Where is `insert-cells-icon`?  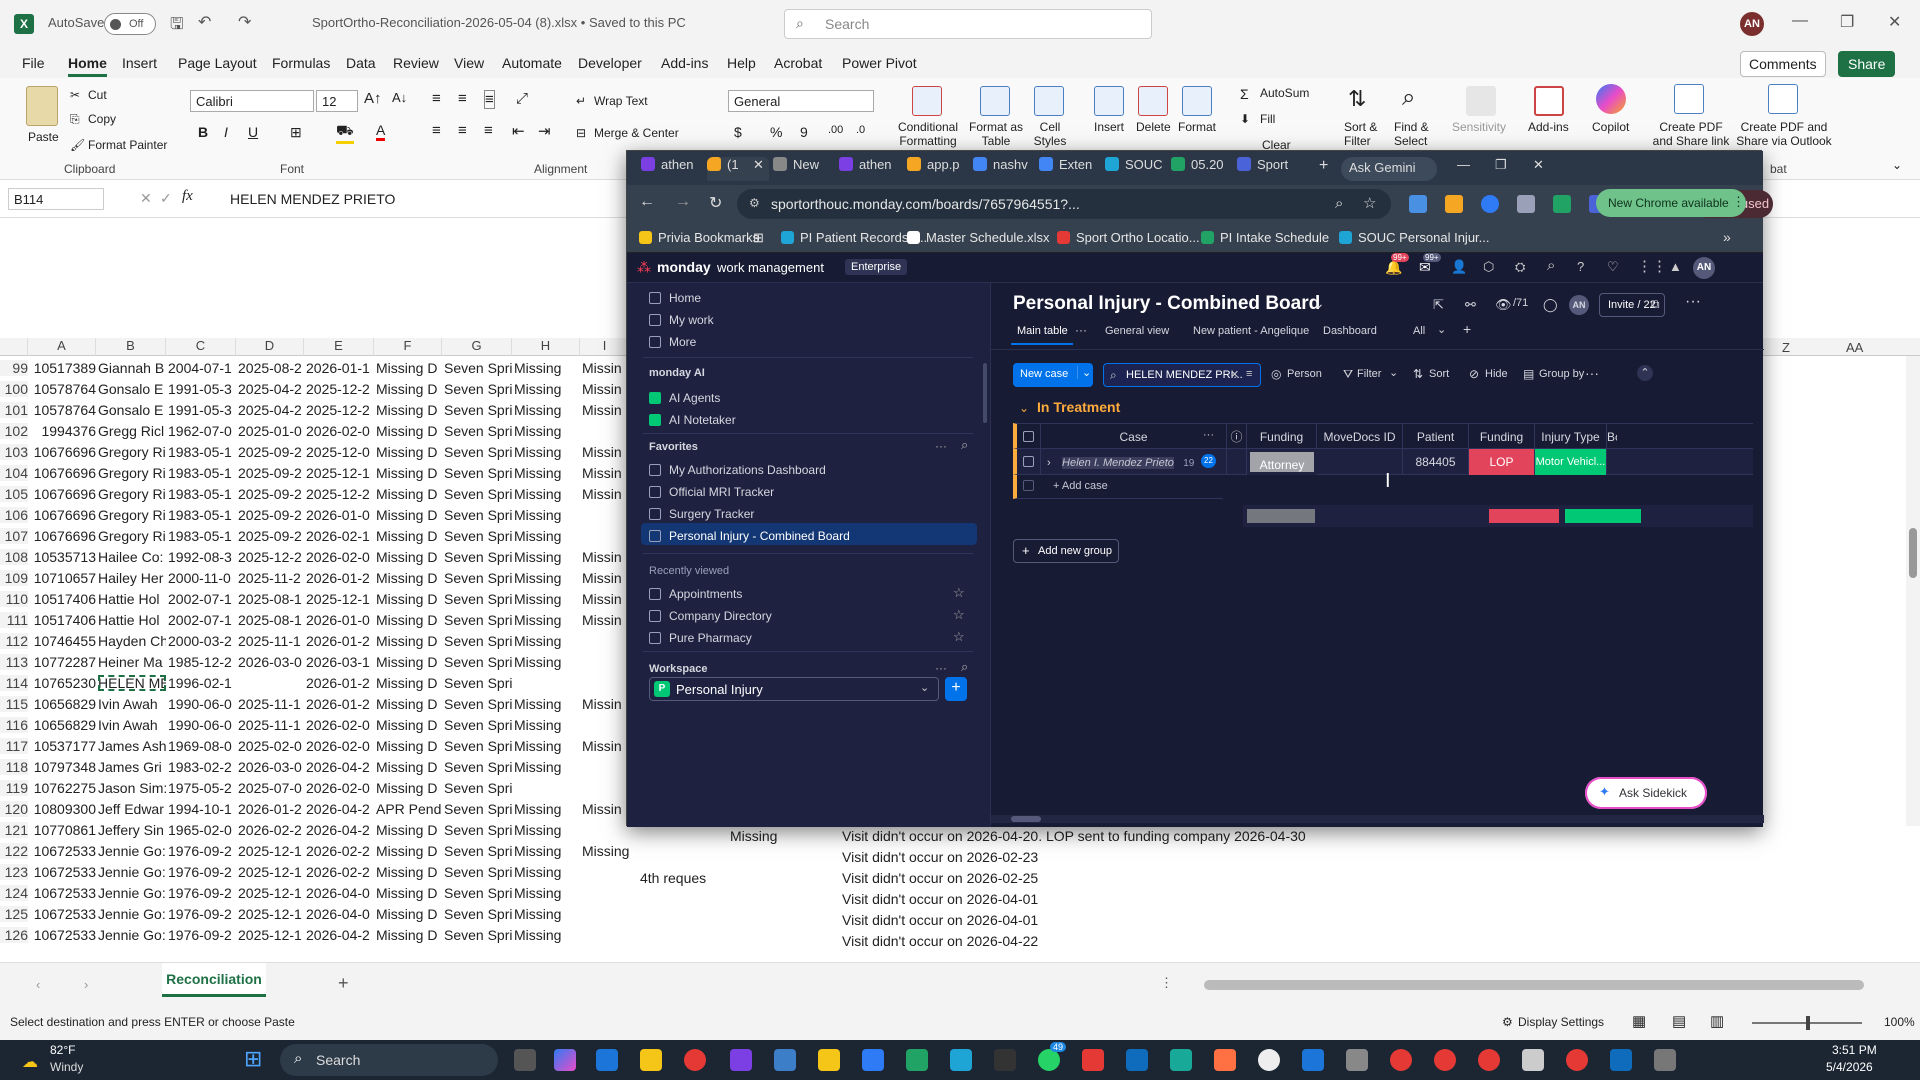 insert-cells-icon is located at coordinates (1109, 101).